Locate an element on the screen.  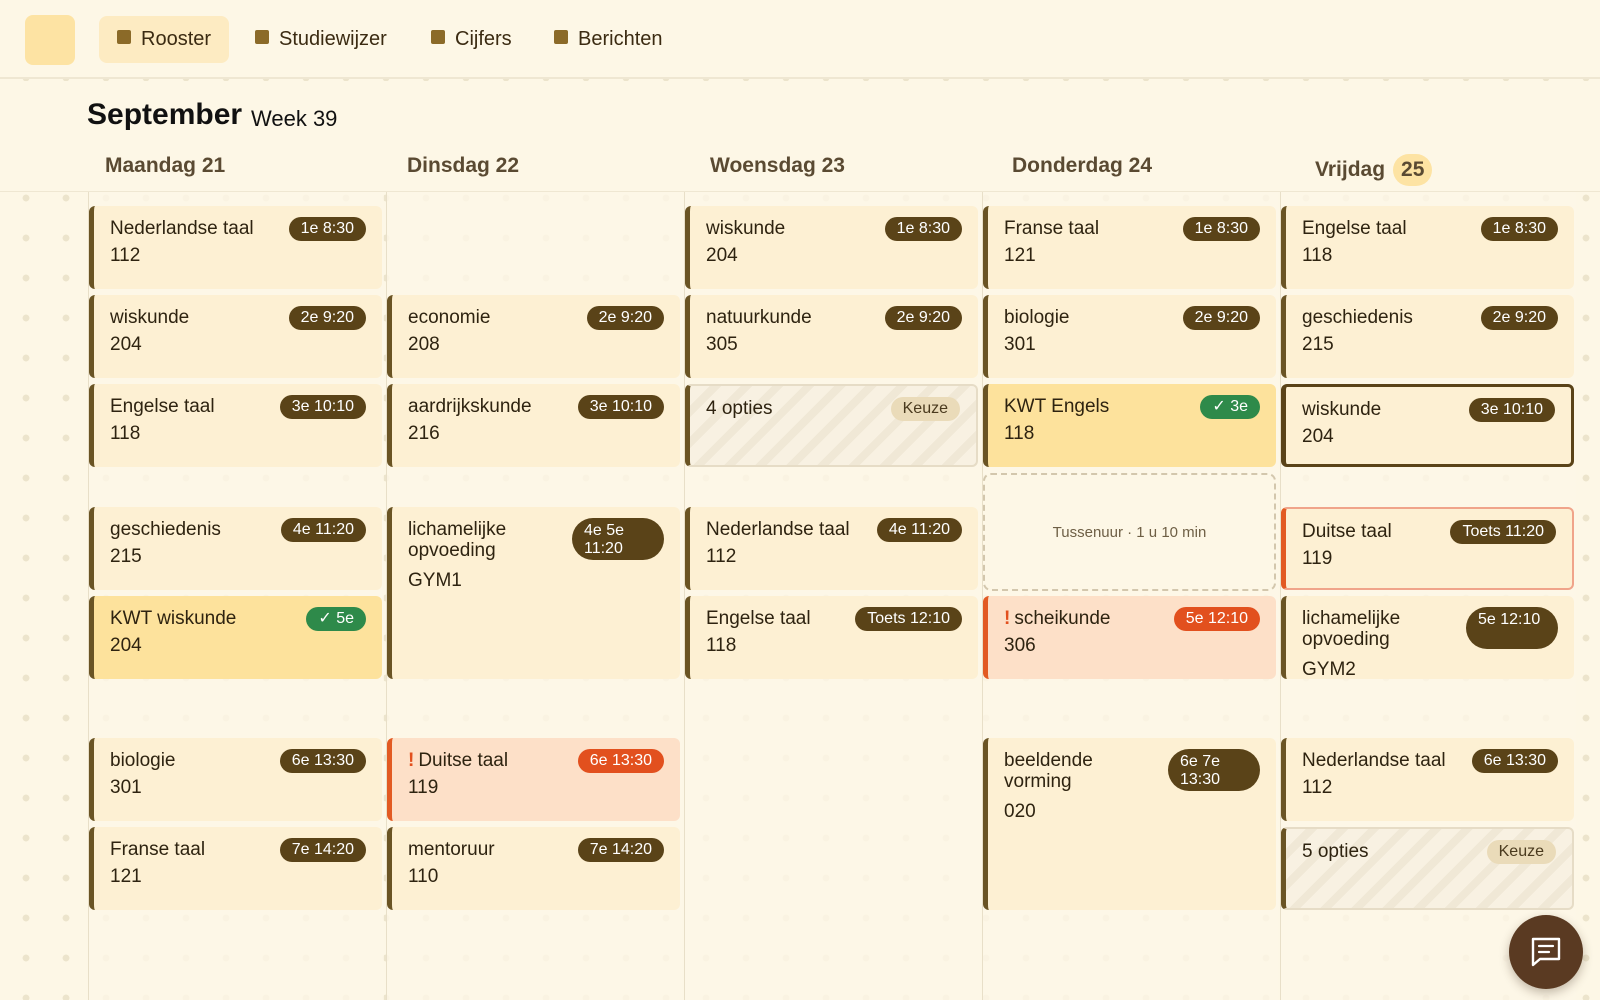
lesson-subject: ! Duitse taal is located at coordinates (458, 760).